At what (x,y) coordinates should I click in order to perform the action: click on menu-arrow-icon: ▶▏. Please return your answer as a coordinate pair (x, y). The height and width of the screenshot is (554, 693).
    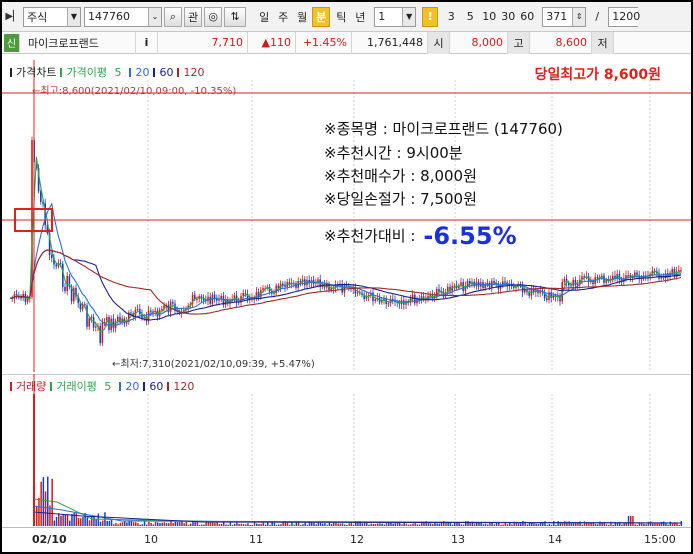
    Looking at the image, I should click on (12, 17).